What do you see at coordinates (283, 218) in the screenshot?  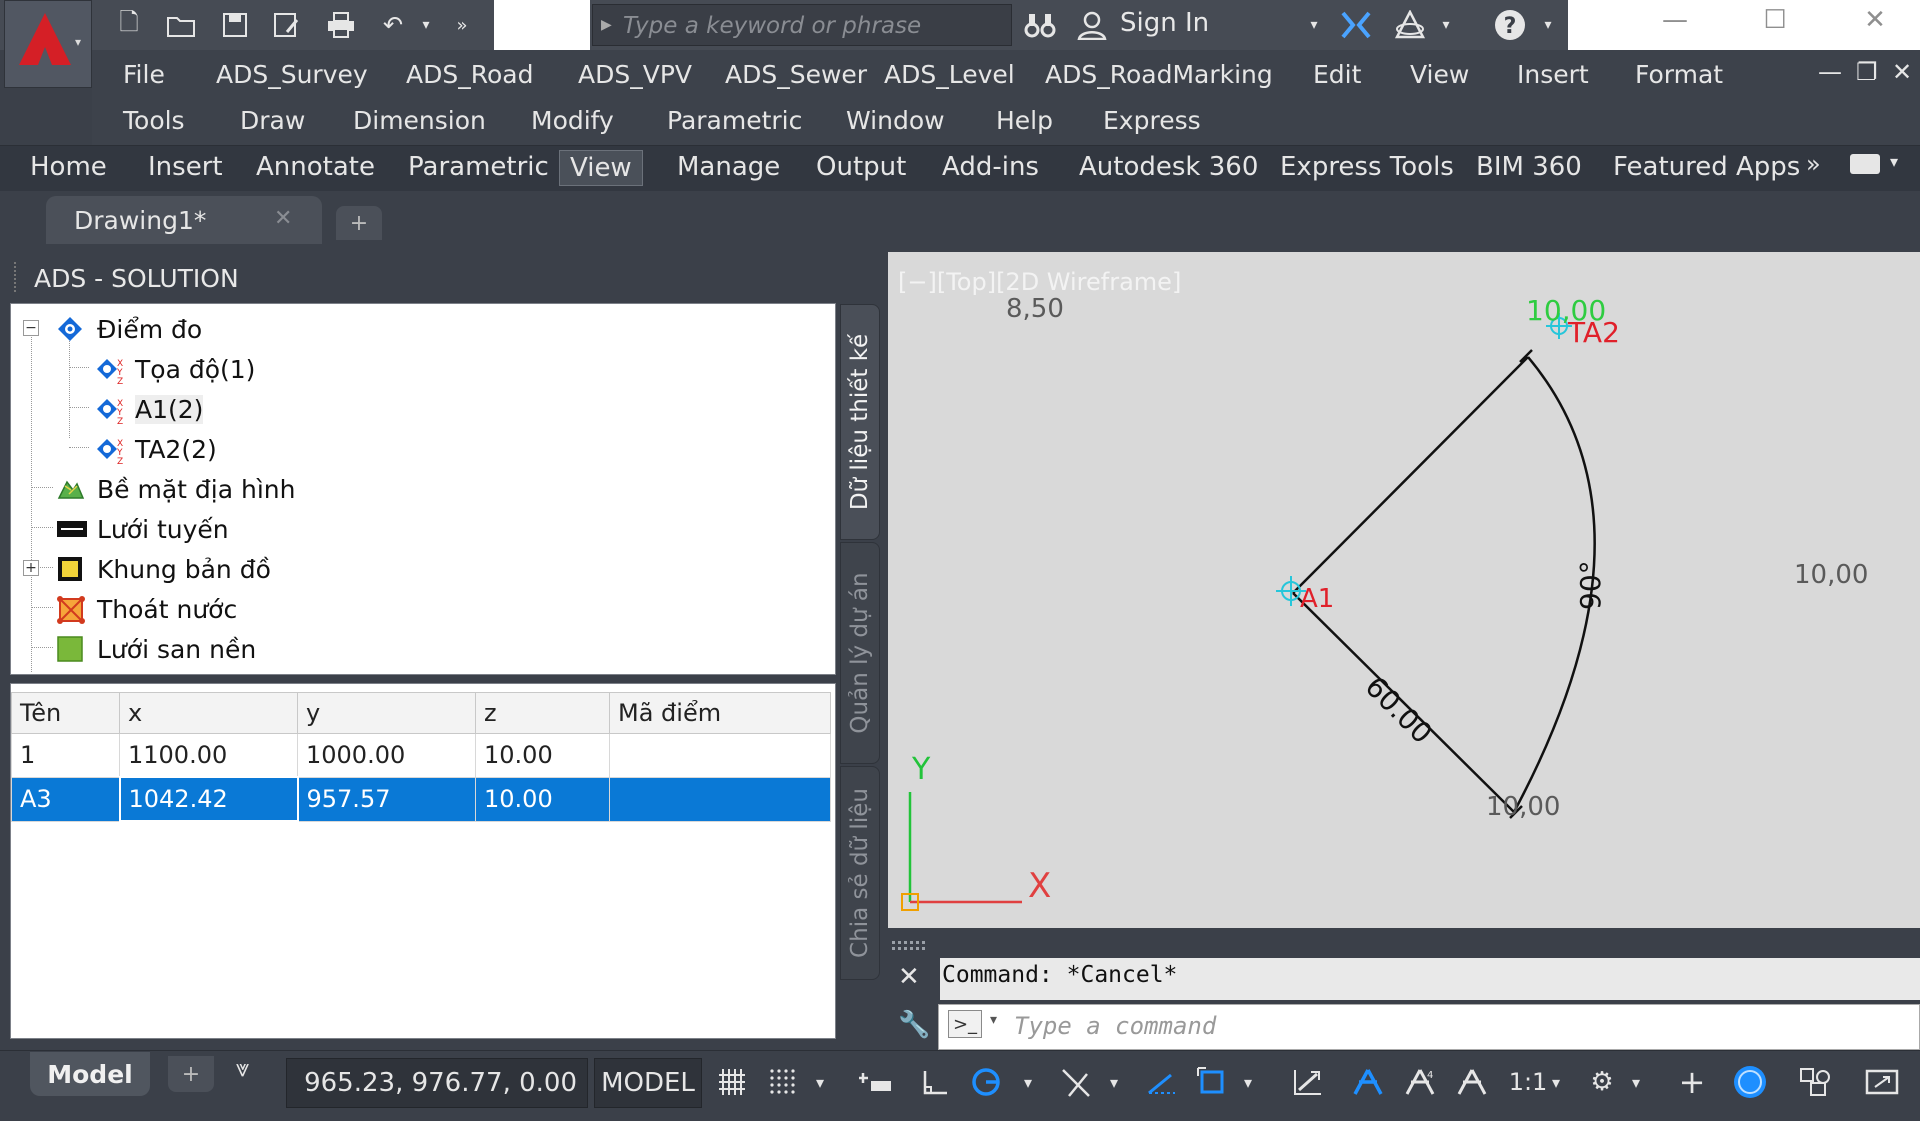 I see `close-tab-icon: ✕` at bounding box center [283, 218].